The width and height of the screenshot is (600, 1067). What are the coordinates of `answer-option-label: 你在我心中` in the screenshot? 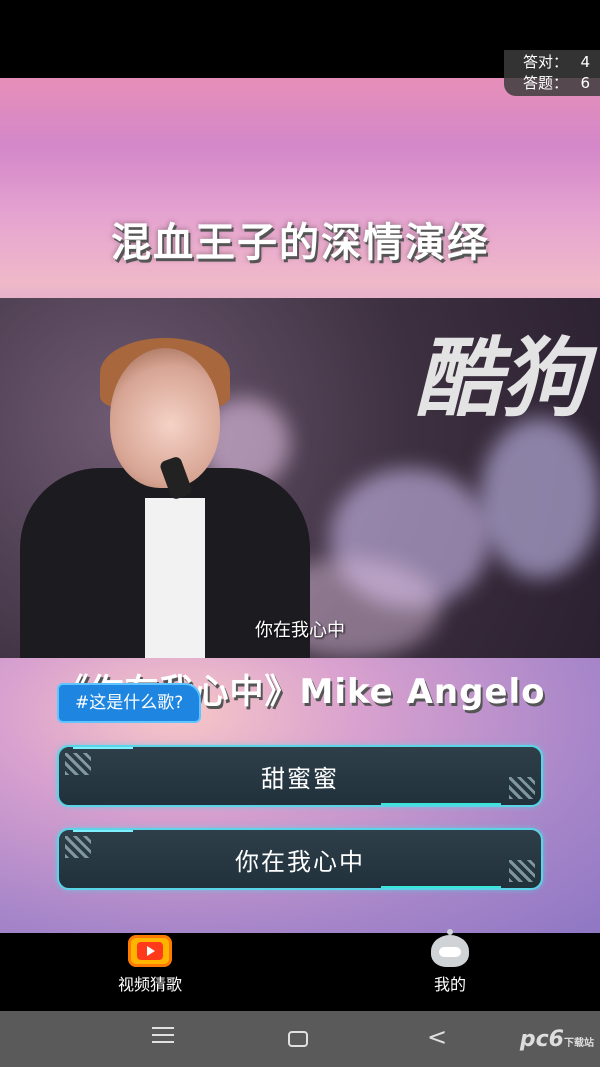 It's located at (300, 861).